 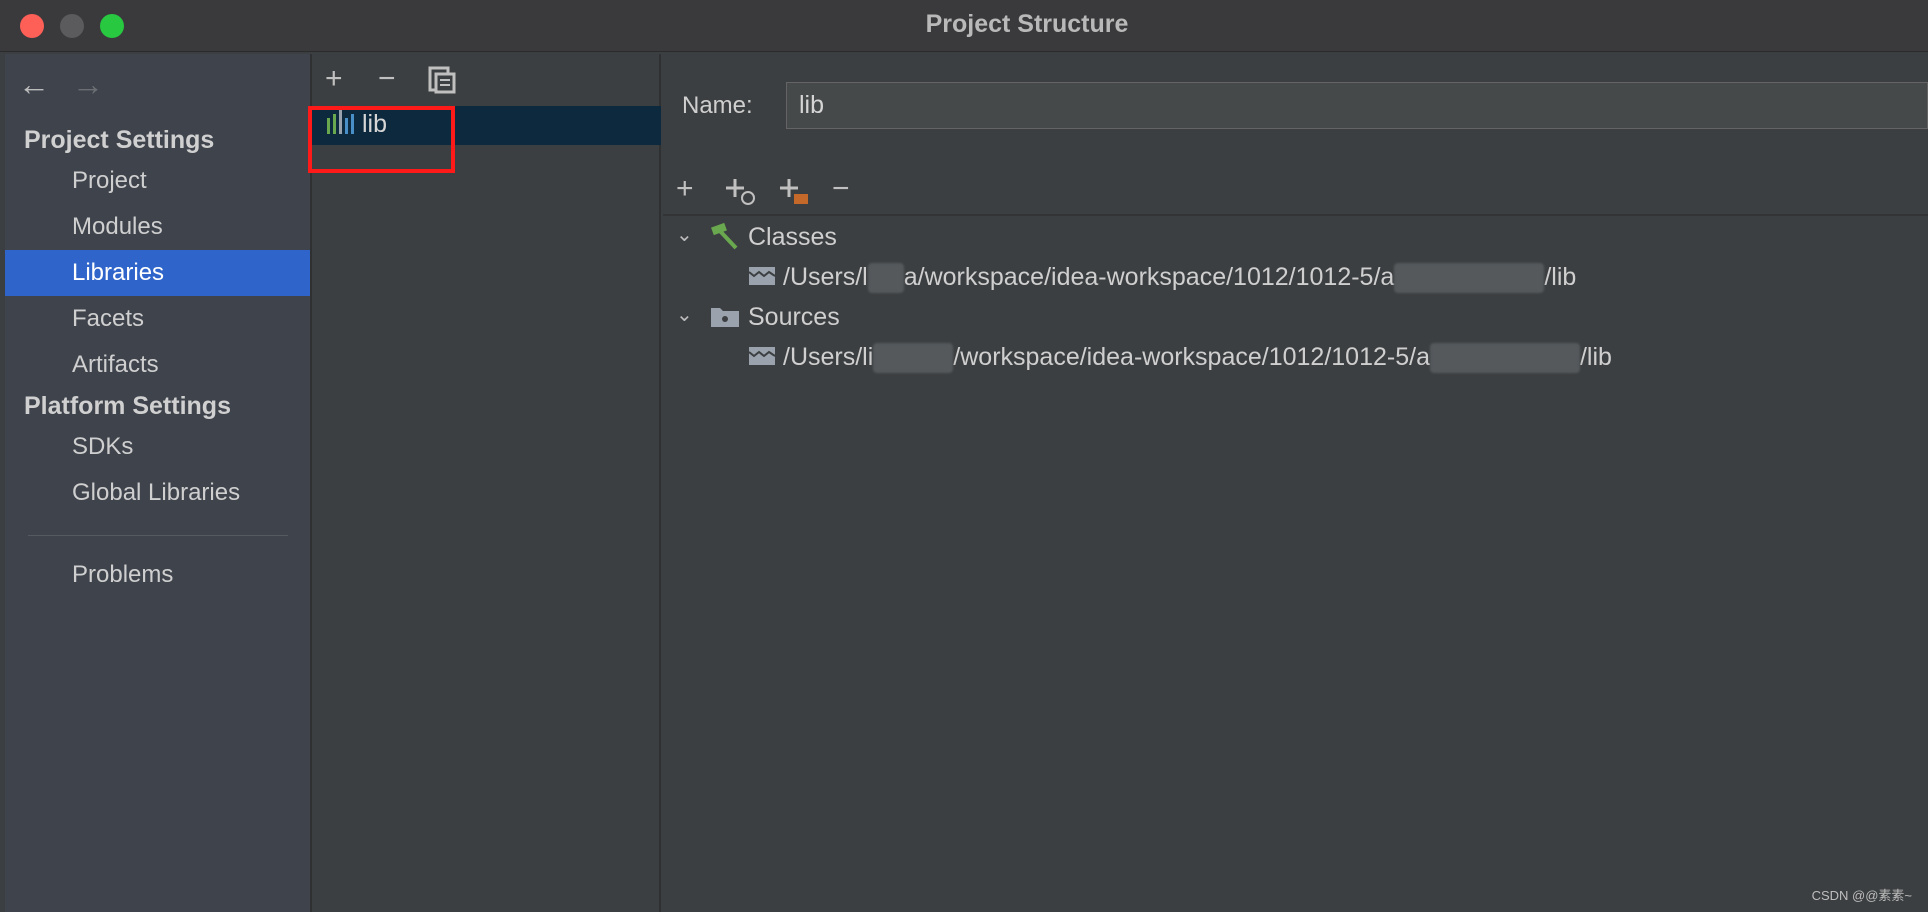 What do you see at coordinates (157, 575) in the screenshot?
I see `sidebar-item-problems: Problems` at bounding box center [157, 575].